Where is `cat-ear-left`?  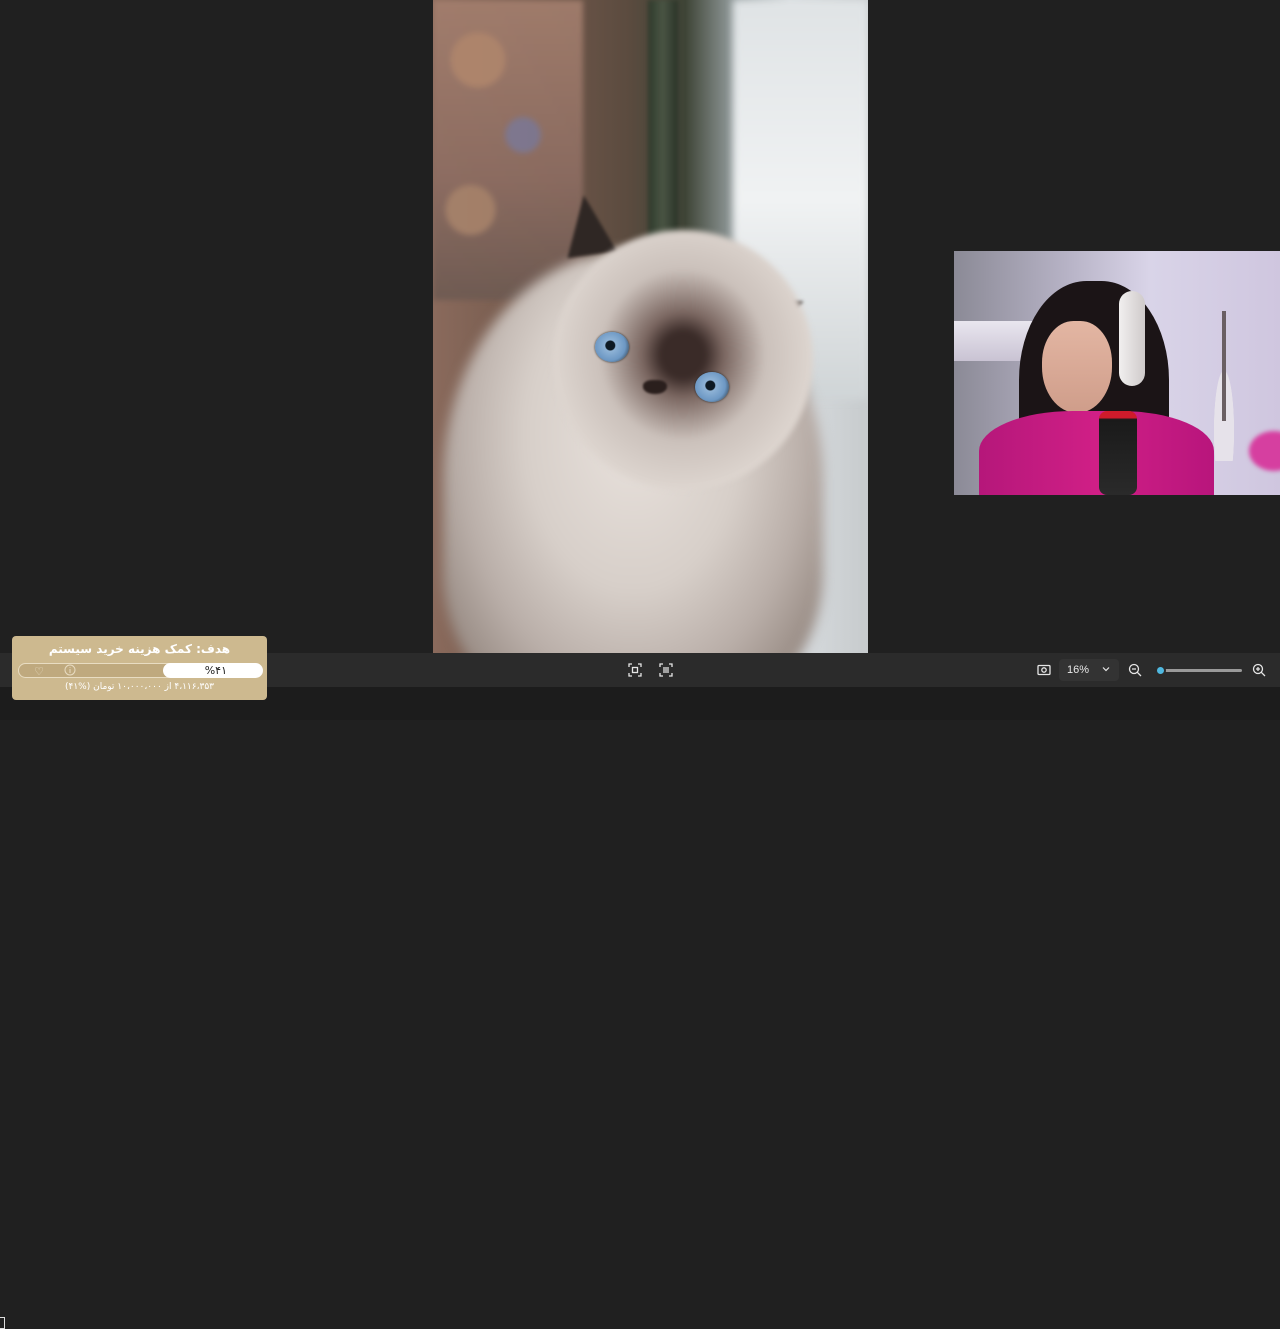
cat-ear-left is located at coordinates (588, 225).